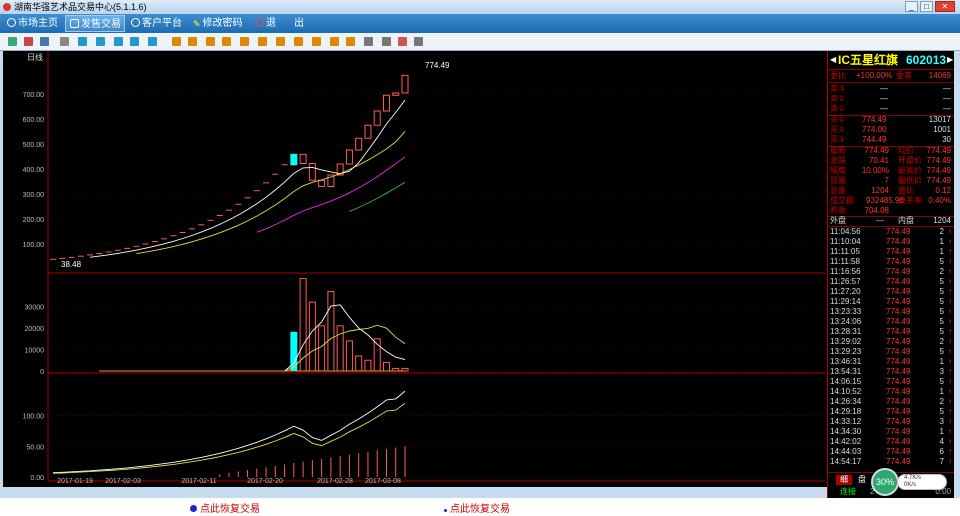 This screenshot has height=516, width=960. I want to click on candle, so click(322, 183).